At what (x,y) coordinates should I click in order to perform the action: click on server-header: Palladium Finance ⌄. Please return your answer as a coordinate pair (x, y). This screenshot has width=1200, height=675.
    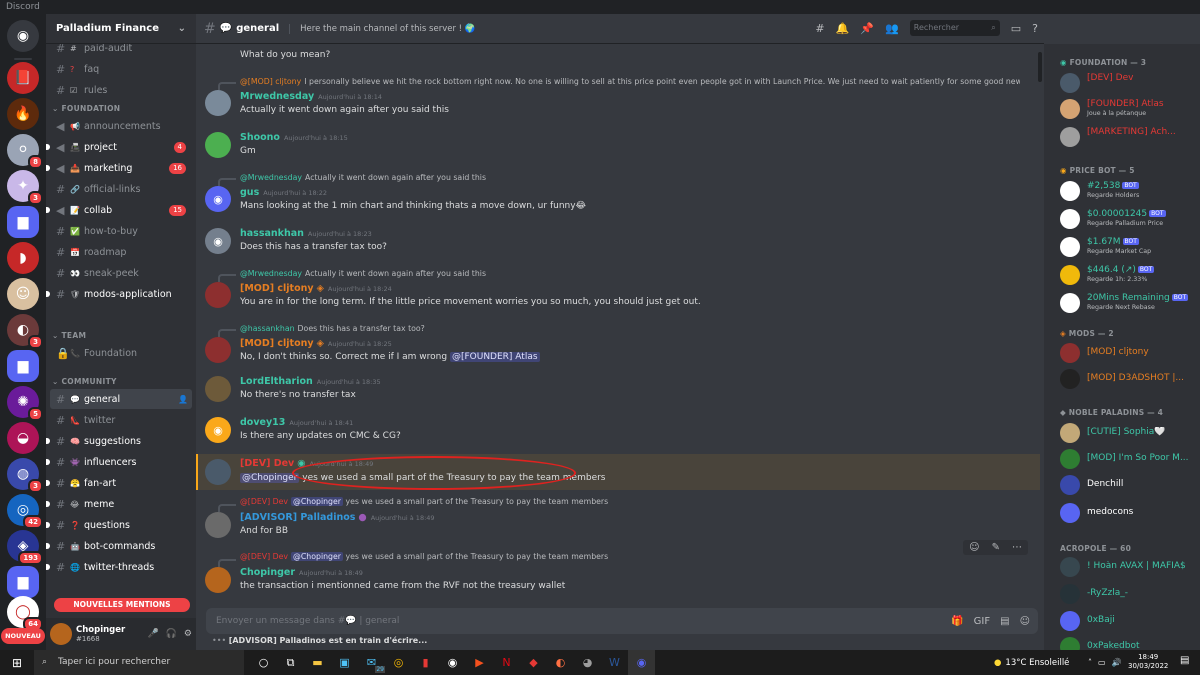
    Looking at the image, I should click on (121, 29).